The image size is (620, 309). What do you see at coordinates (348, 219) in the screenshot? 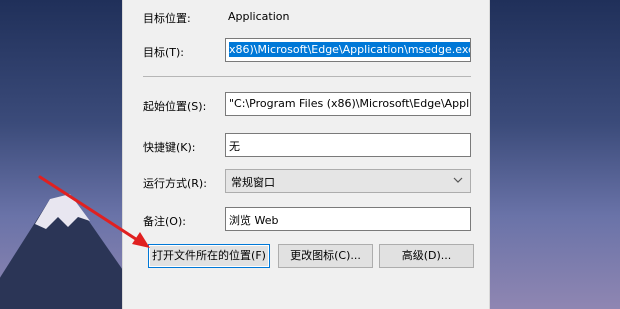
I see `comment-field: 浏览 Web` at bounding box center [348, 219].